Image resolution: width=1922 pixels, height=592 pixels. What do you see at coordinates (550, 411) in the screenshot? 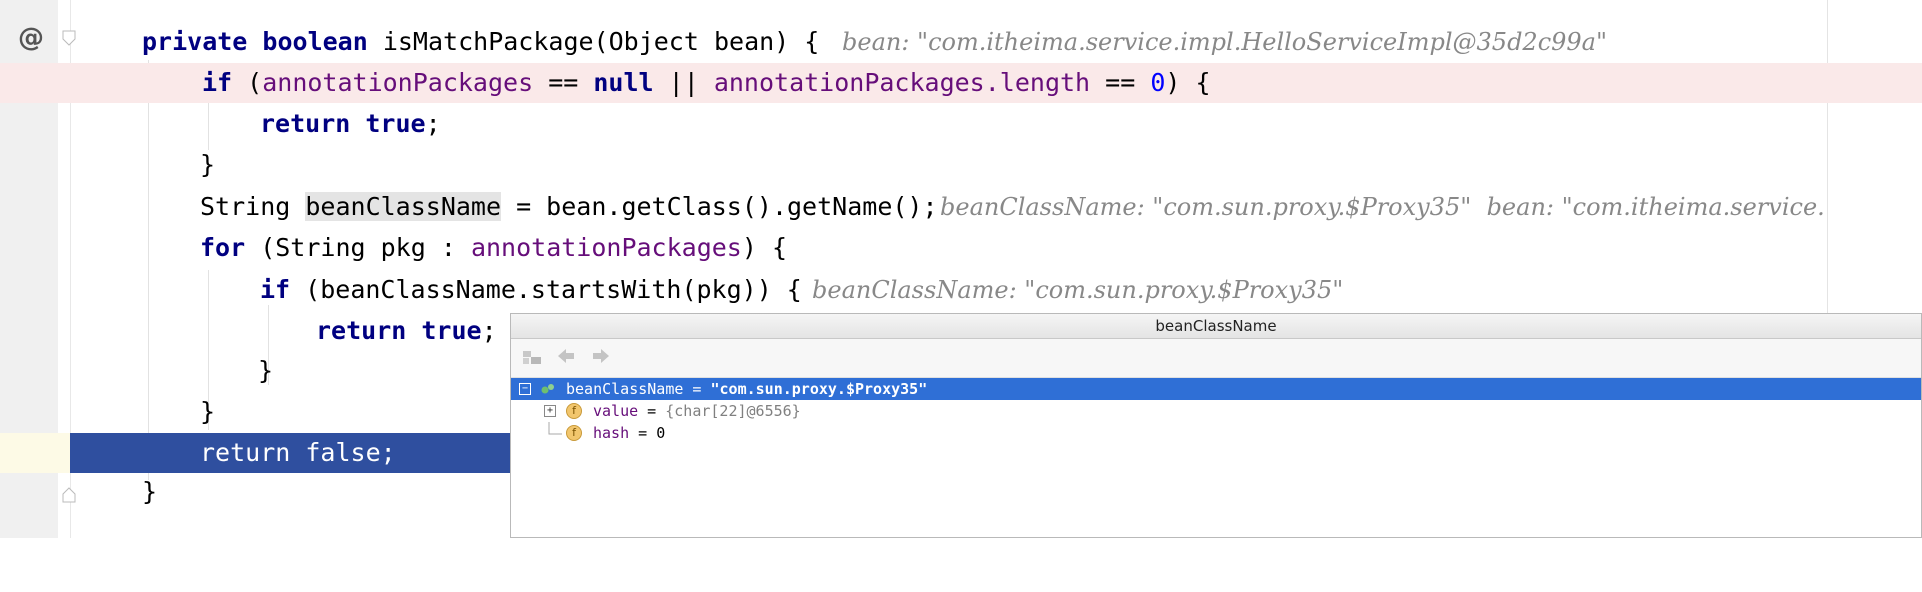
I see `expand-icon: +` at bounding box center [550, 411].